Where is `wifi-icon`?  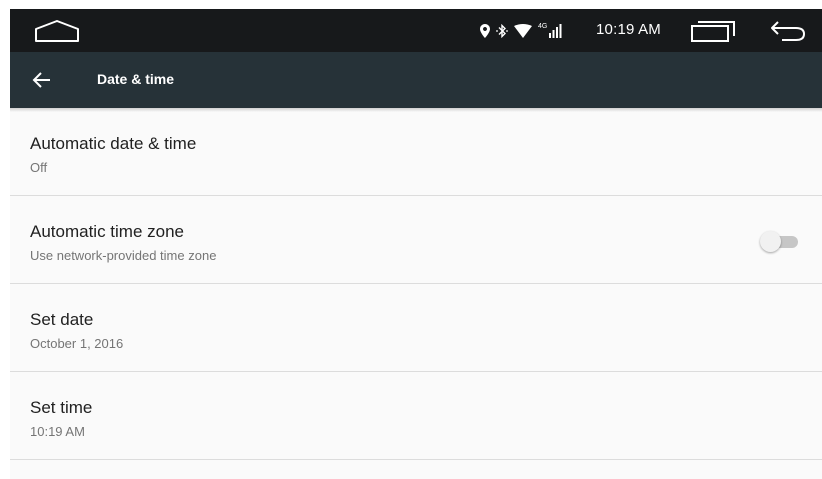
wifi-icon is located at coordinates (523, 31).